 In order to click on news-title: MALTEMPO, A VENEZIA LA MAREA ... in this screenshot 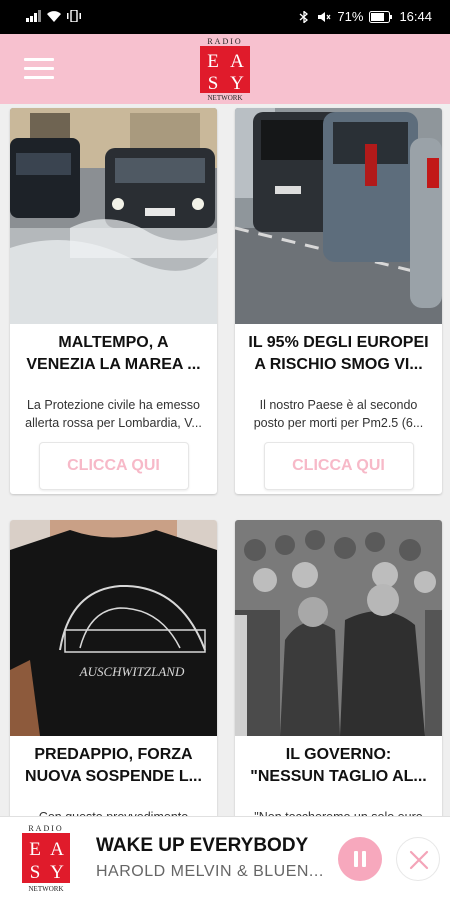, I will do `click(113, 357)`.